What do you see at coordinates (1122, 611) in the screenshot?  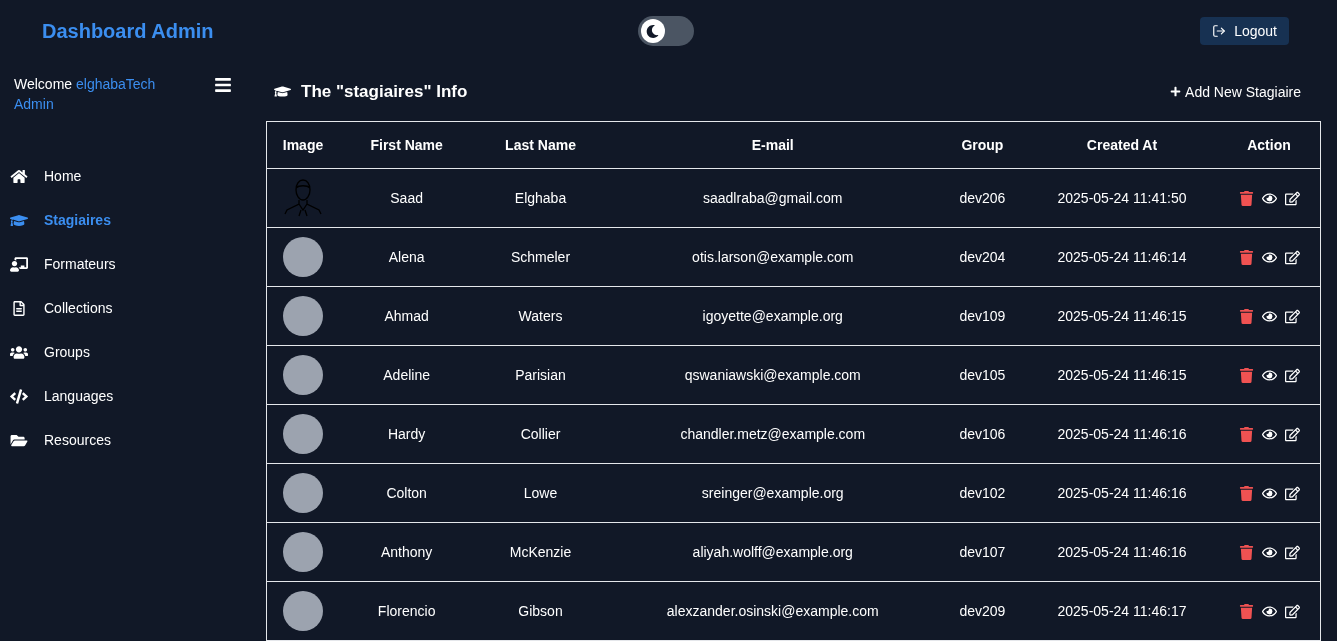 I see `table-cell: 2025-05-24 11:46:17` at bounding box center [1122, 611].